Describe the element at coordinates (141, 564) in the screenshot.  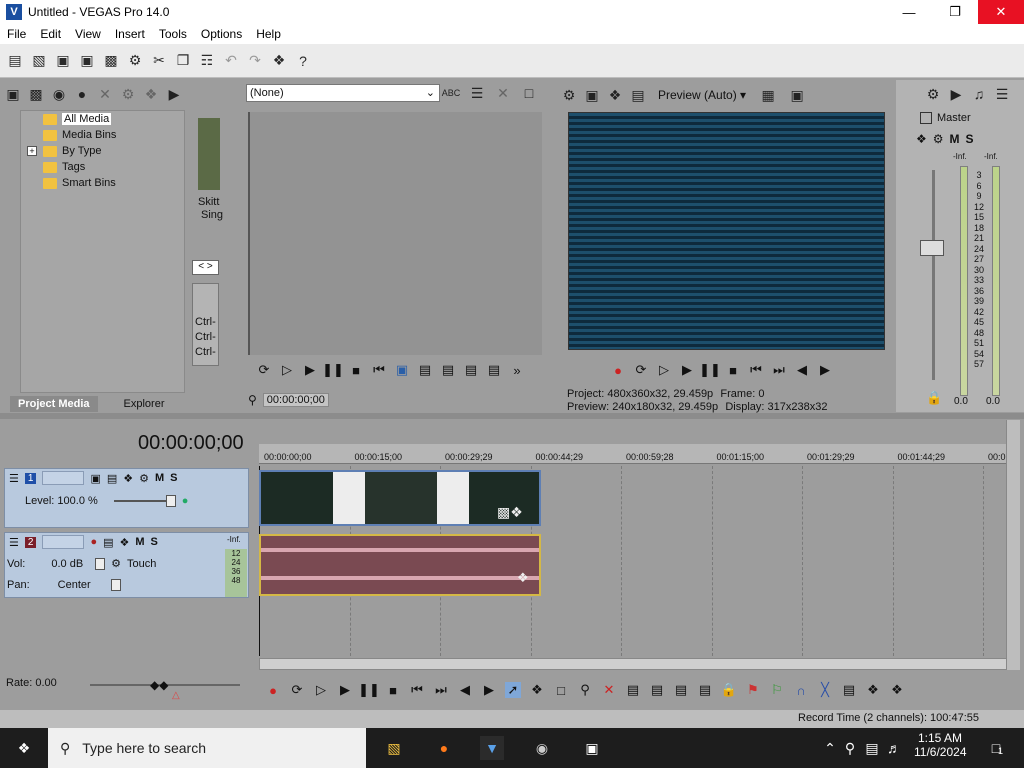
I see `automation-mode-dropdown: Touch` at that location.